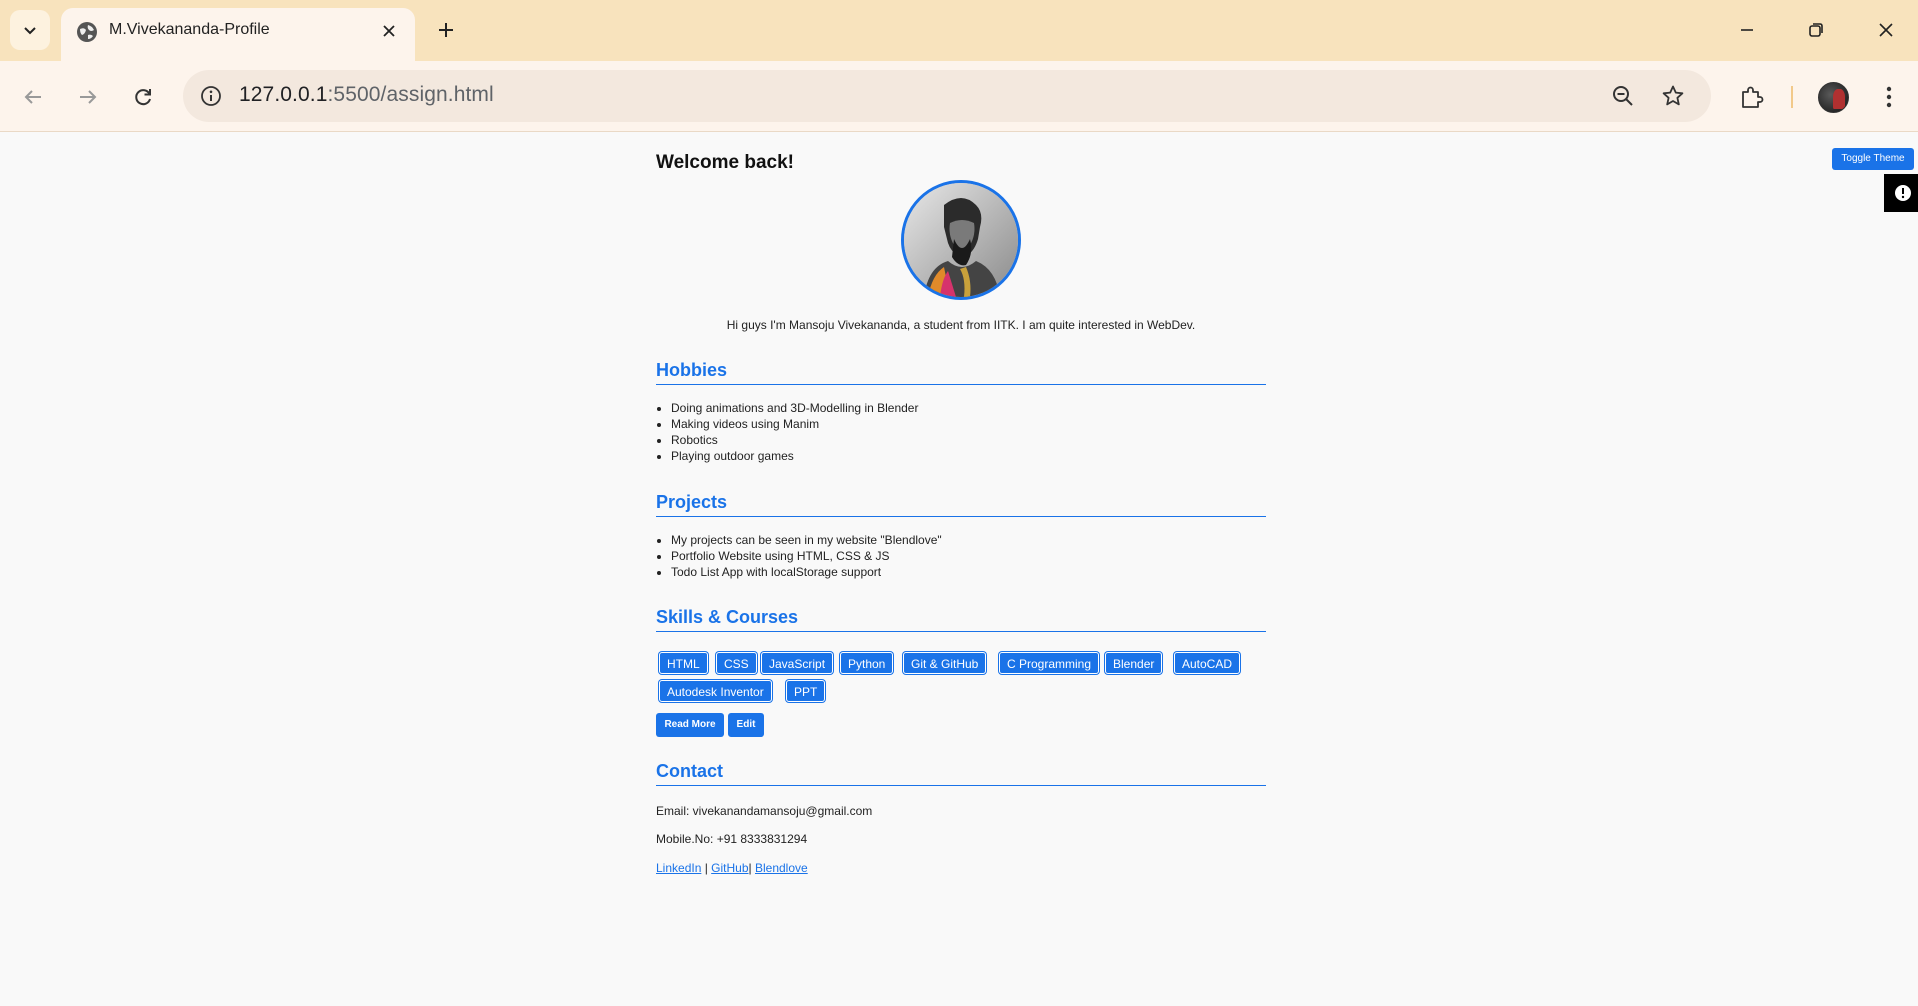 The width and height of the screenshot is (1918, 1006). I want to click on bookmark-button, so click(1673, 96).